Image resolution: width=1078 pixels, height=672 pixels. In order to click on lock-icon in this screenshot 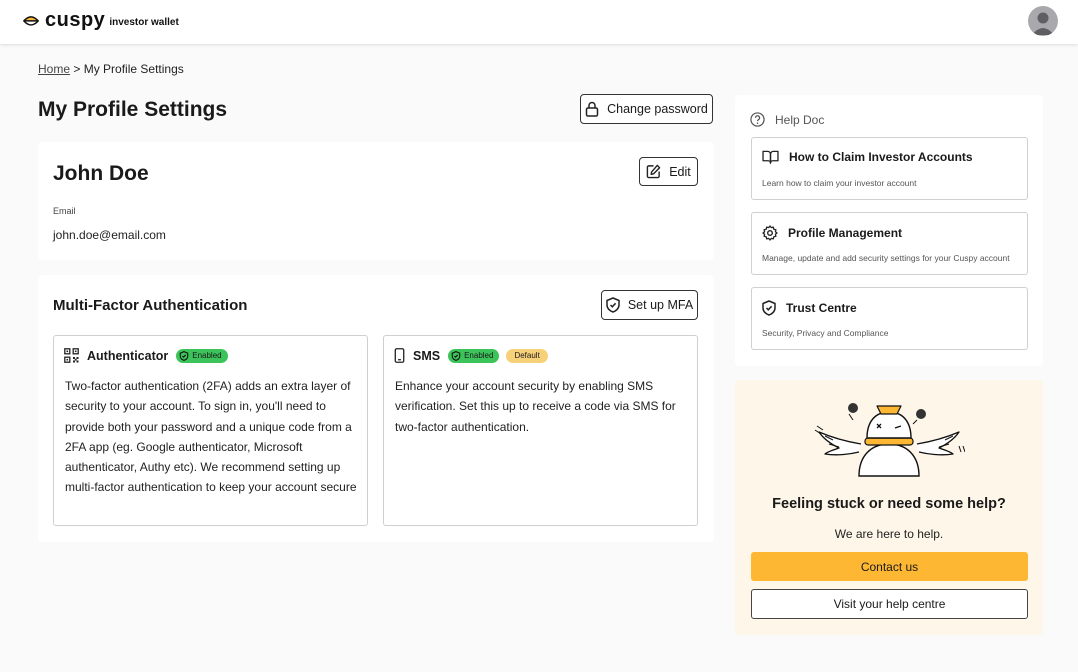, I will do `click(592, 109)`.